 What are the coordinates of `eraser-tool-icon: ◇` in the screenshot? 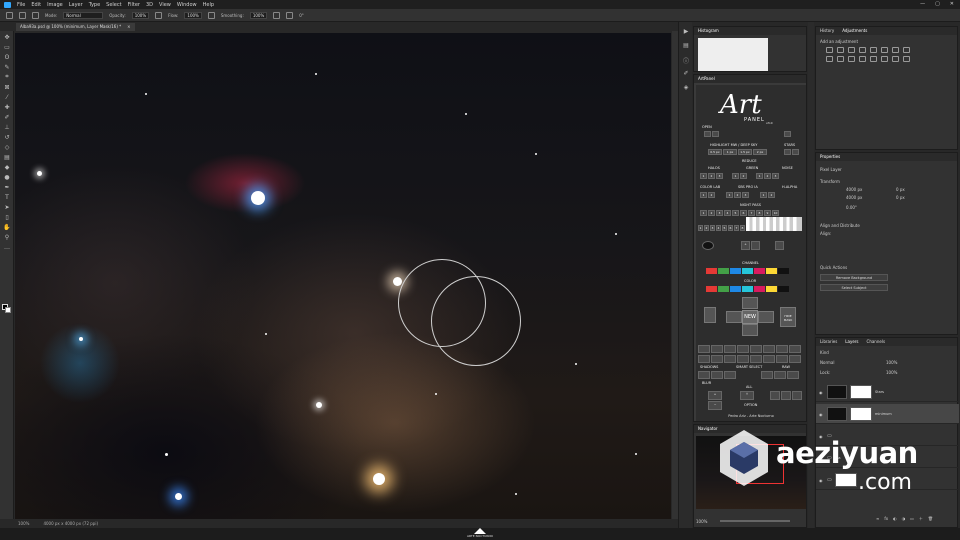 It's located at (7, 147).